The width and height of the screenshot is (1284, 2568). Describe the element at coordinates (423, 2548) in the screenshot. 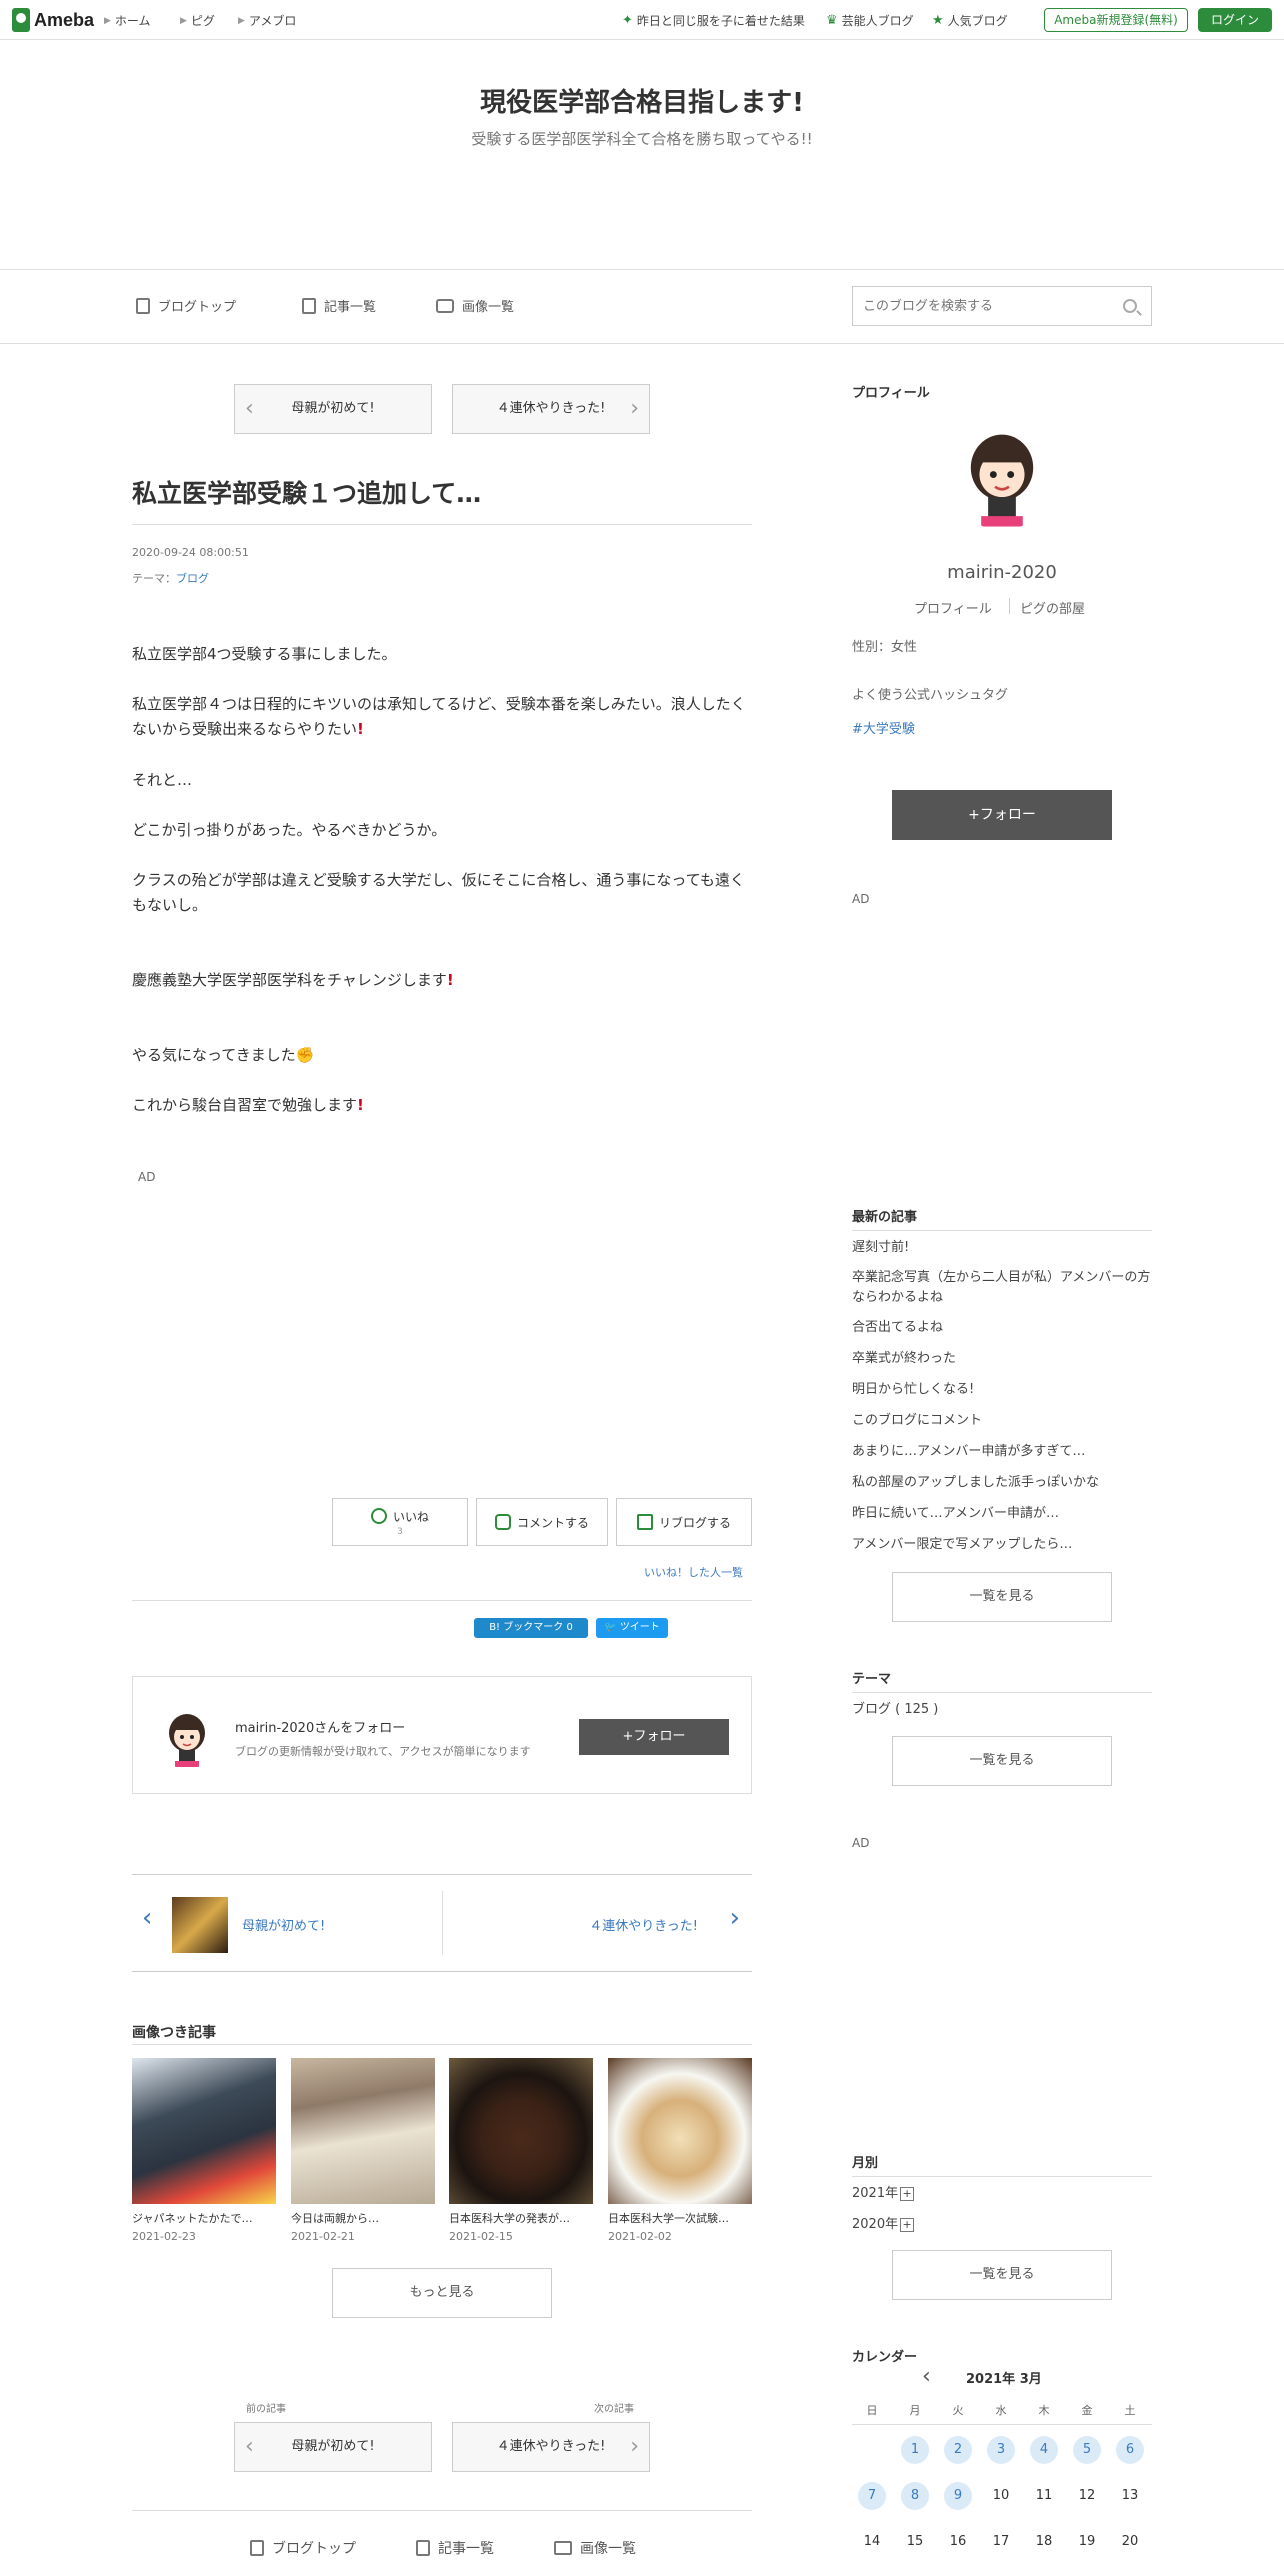

I see `copy-icon` at that location.